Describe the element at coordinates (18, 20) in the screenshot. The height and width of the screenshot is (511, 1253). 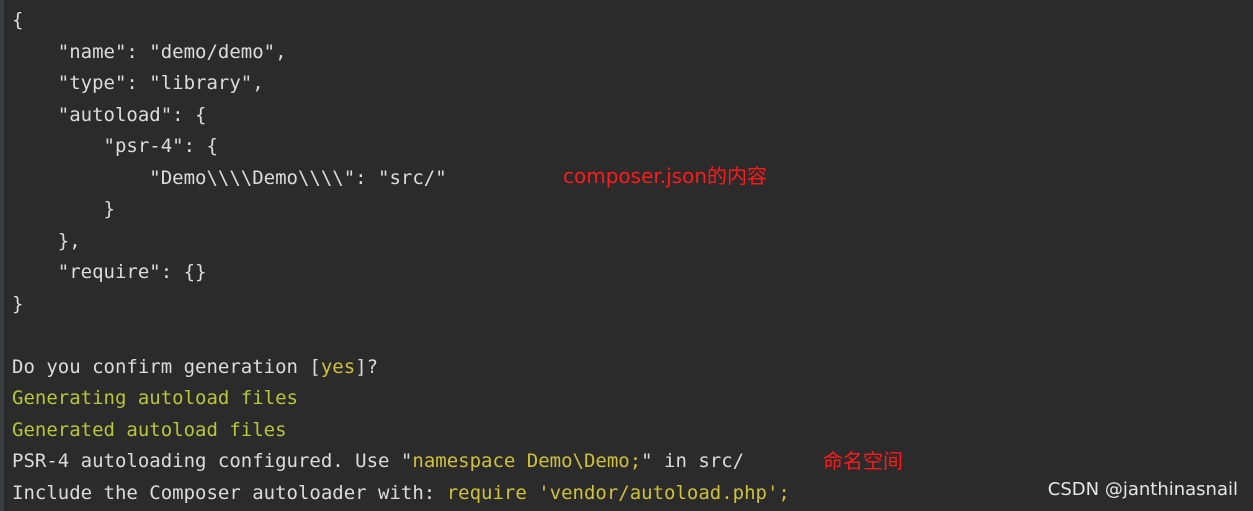
I see `json-line: {` at that location.